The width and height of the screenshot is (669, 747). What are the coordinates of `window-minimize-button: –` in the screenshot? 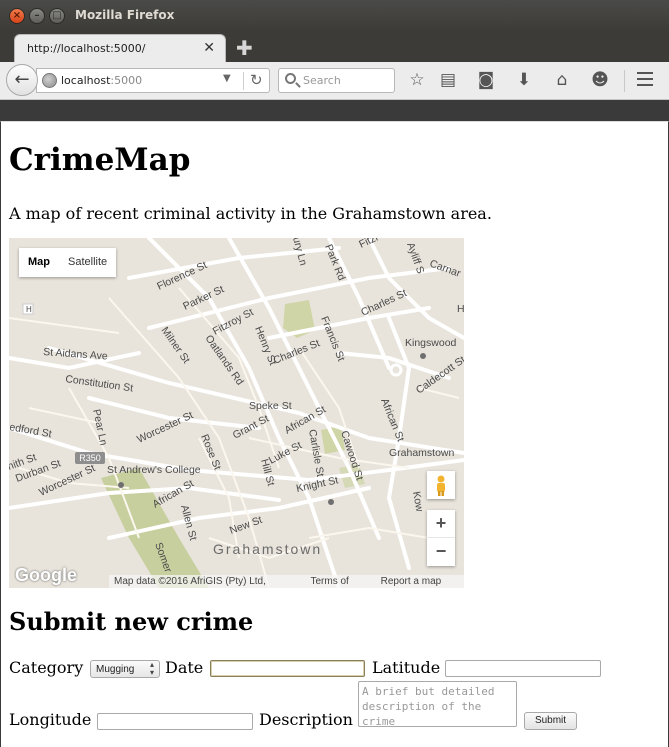 It's located at (37, 16).